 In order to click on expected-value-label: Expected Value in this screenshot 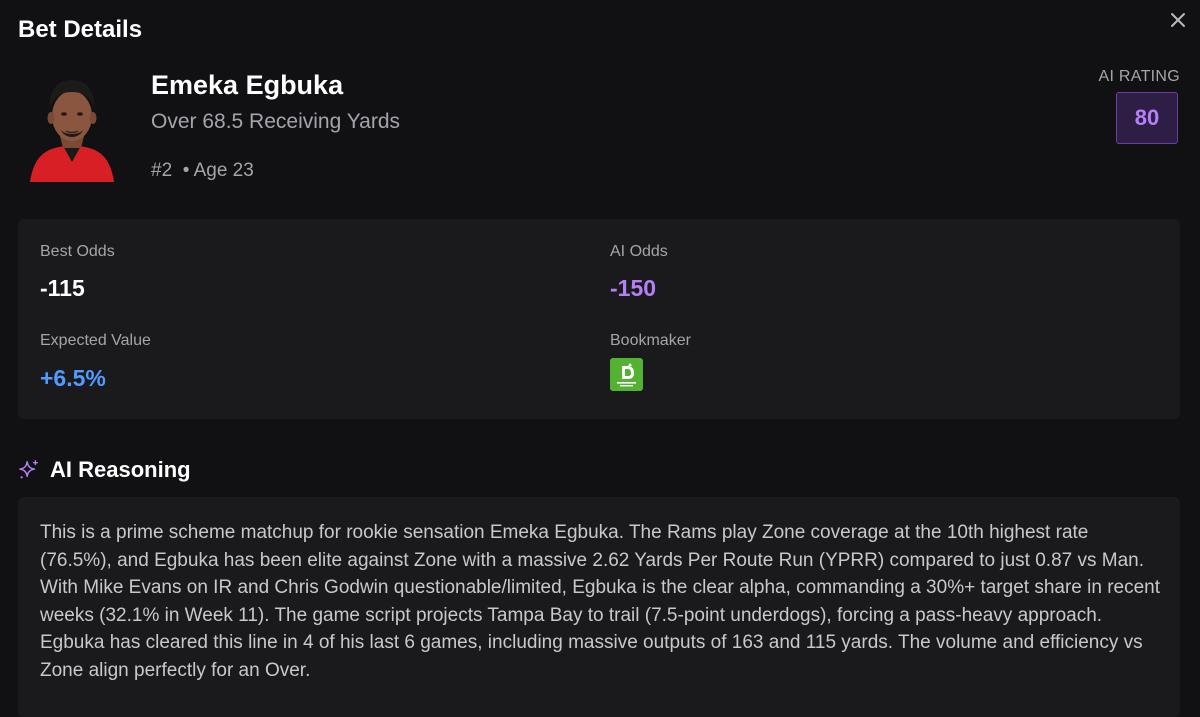, I will do `click(95, 340)`.